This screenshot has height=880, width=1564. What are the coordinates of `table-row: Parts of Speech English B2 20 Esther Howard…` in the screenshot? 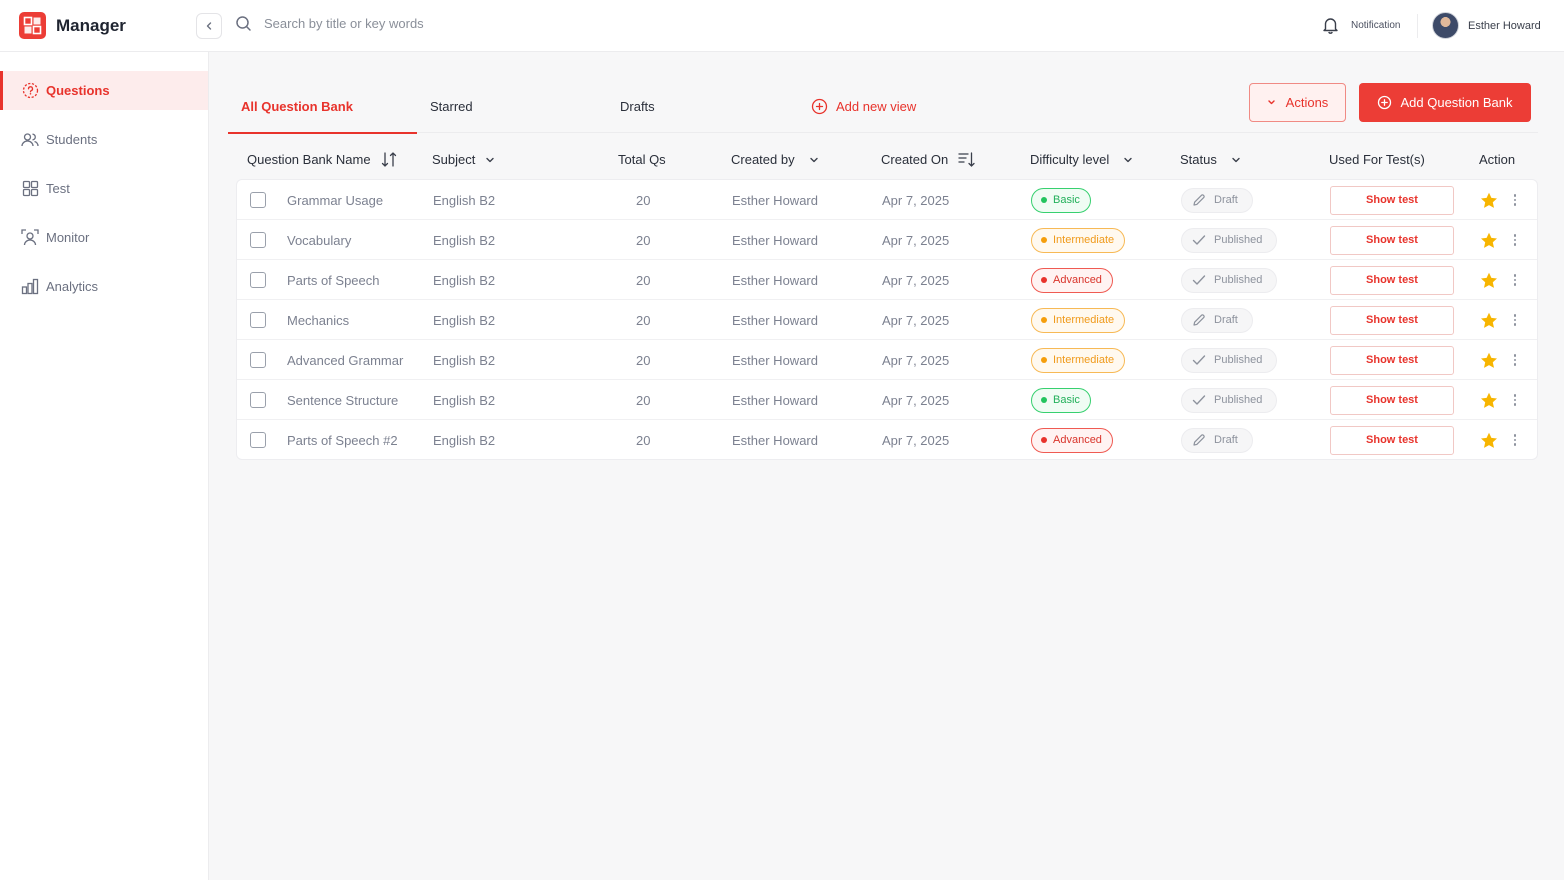 It's located at (887, 280).